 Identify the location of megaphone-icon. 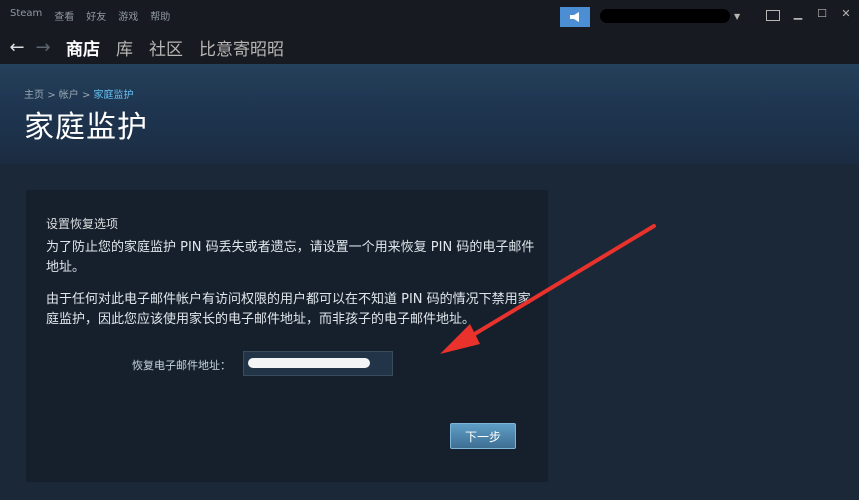
(574, 17).